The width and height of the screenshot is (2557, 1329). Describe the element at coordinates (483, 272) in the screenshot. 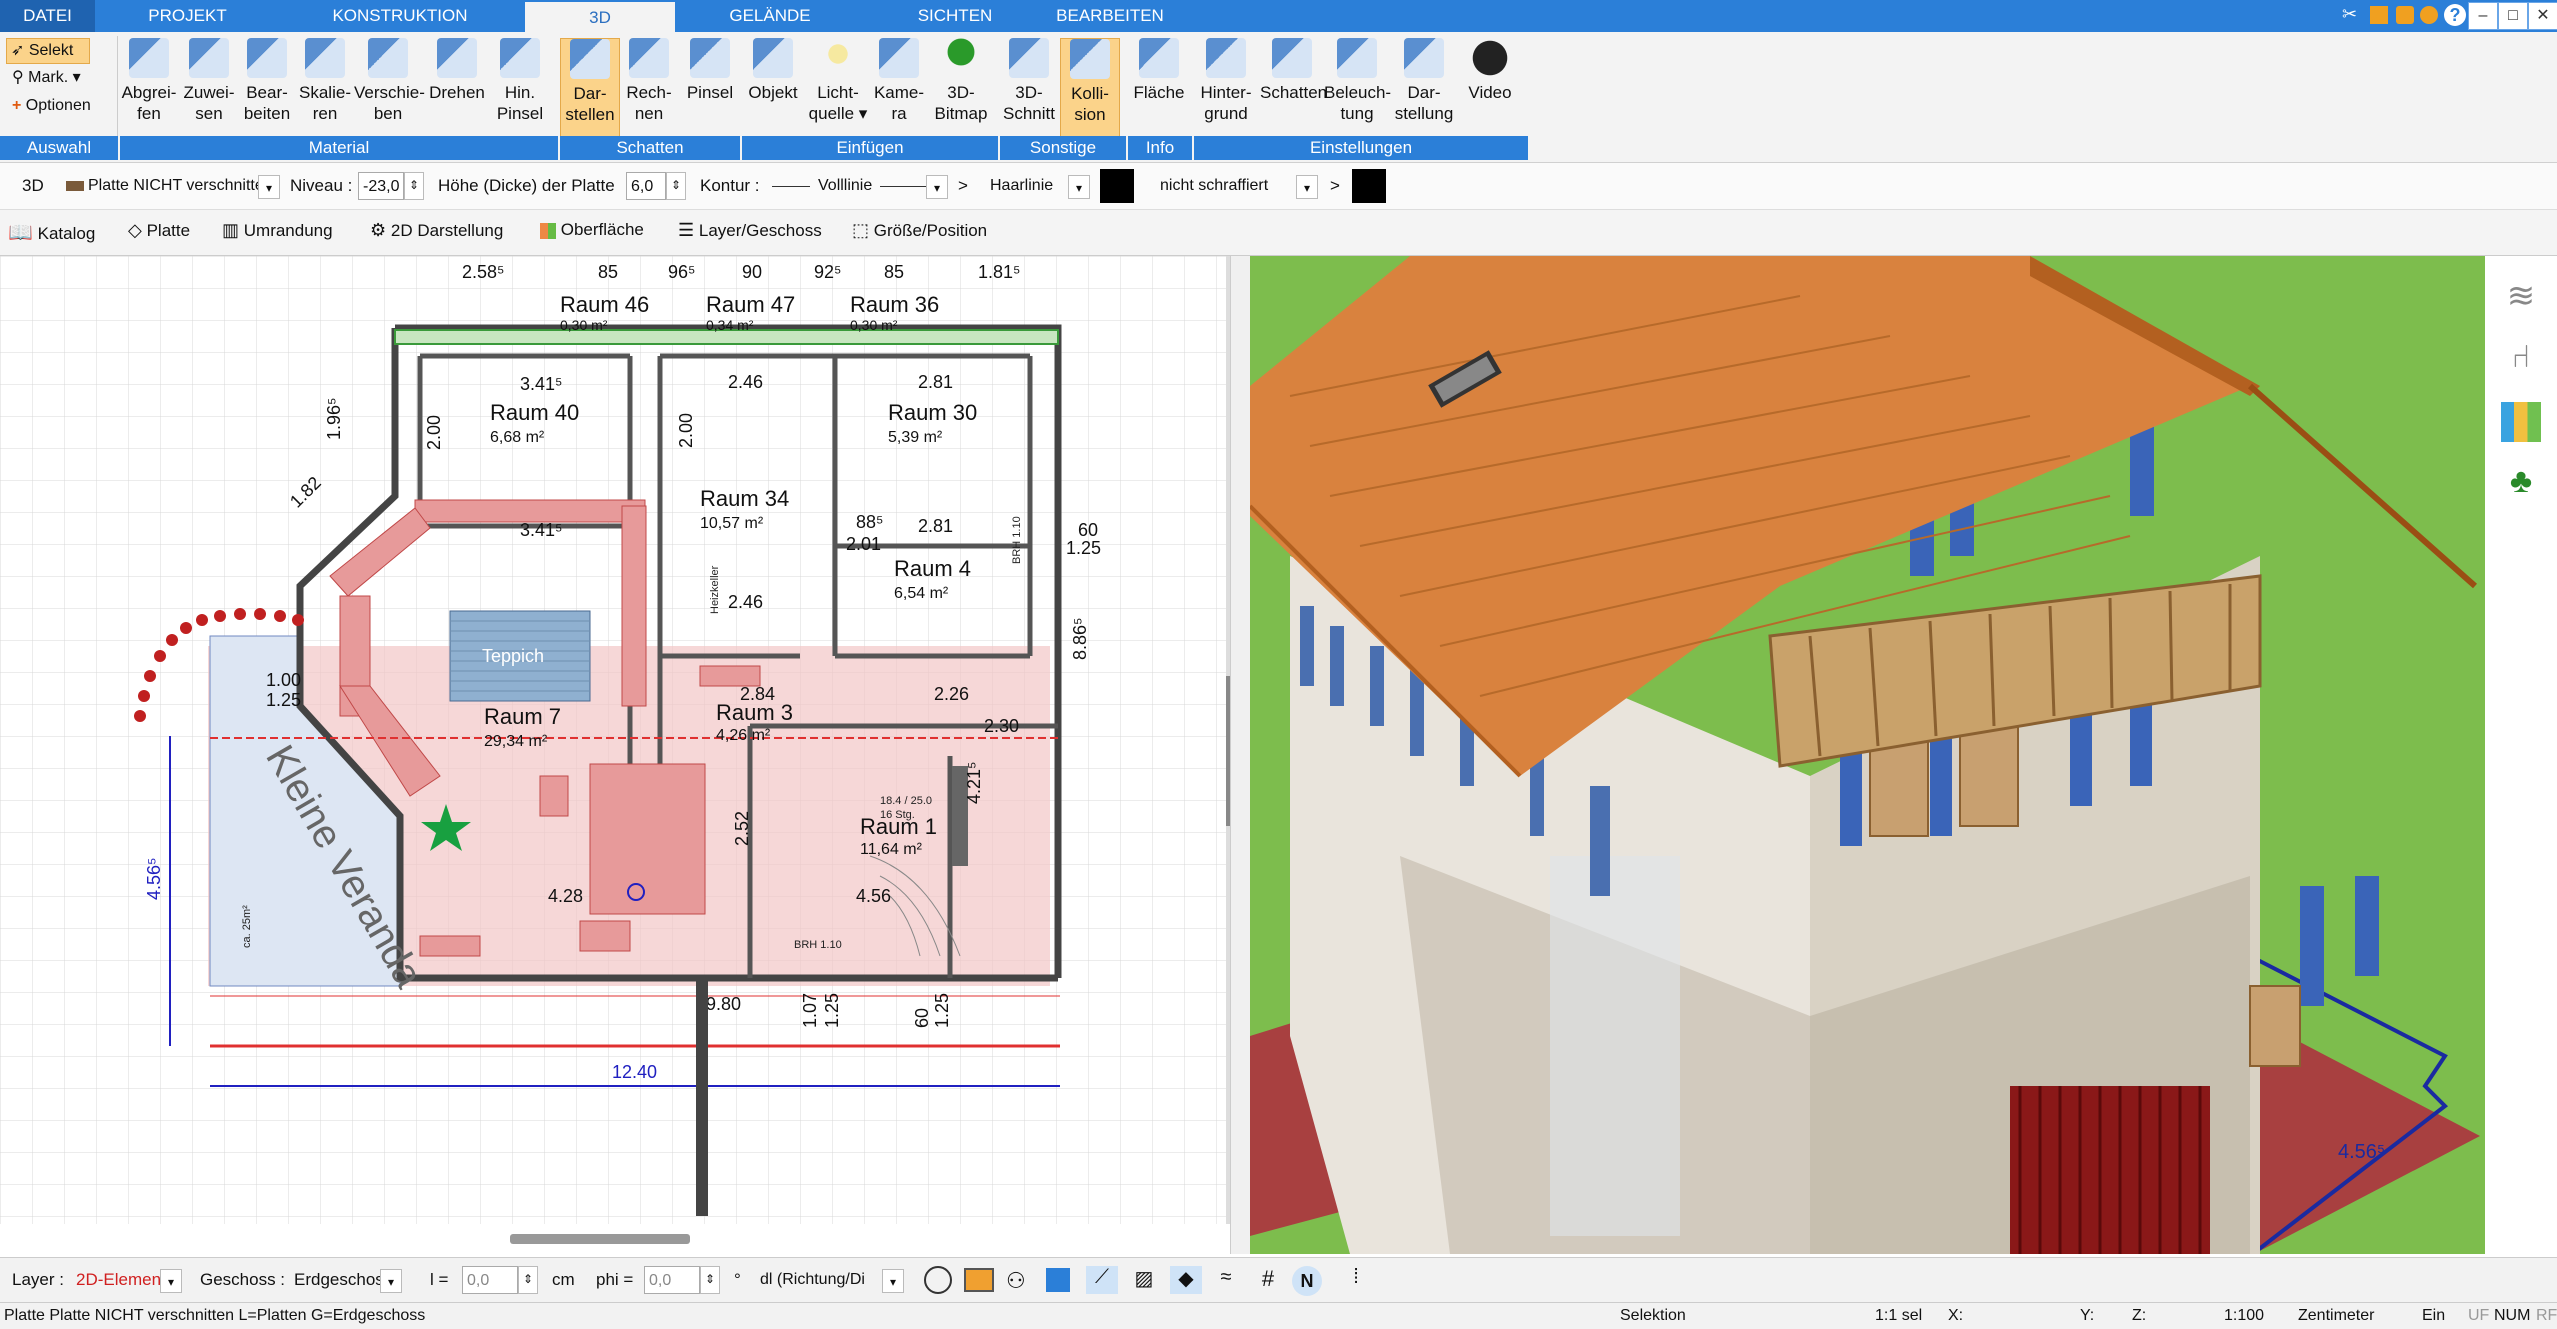

I see `dim-top-1: 2.58⁵` at that location.